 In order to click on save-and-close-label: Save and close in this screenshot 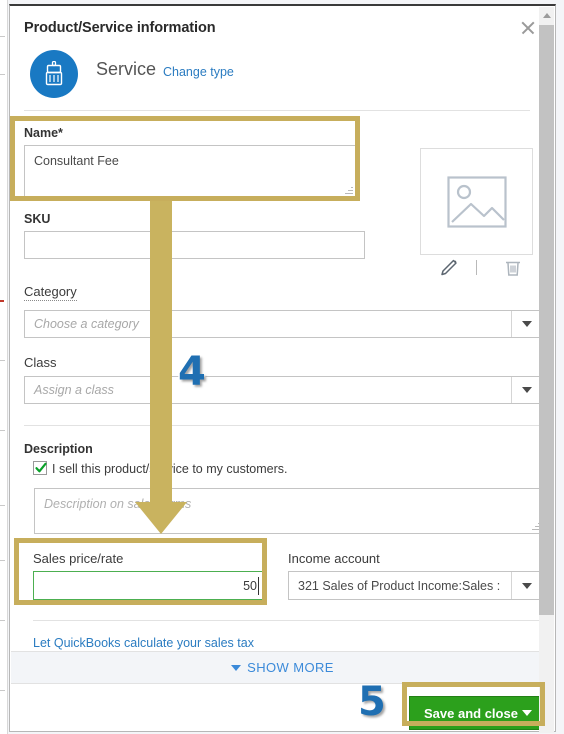, I will do `click(471, 713)`.